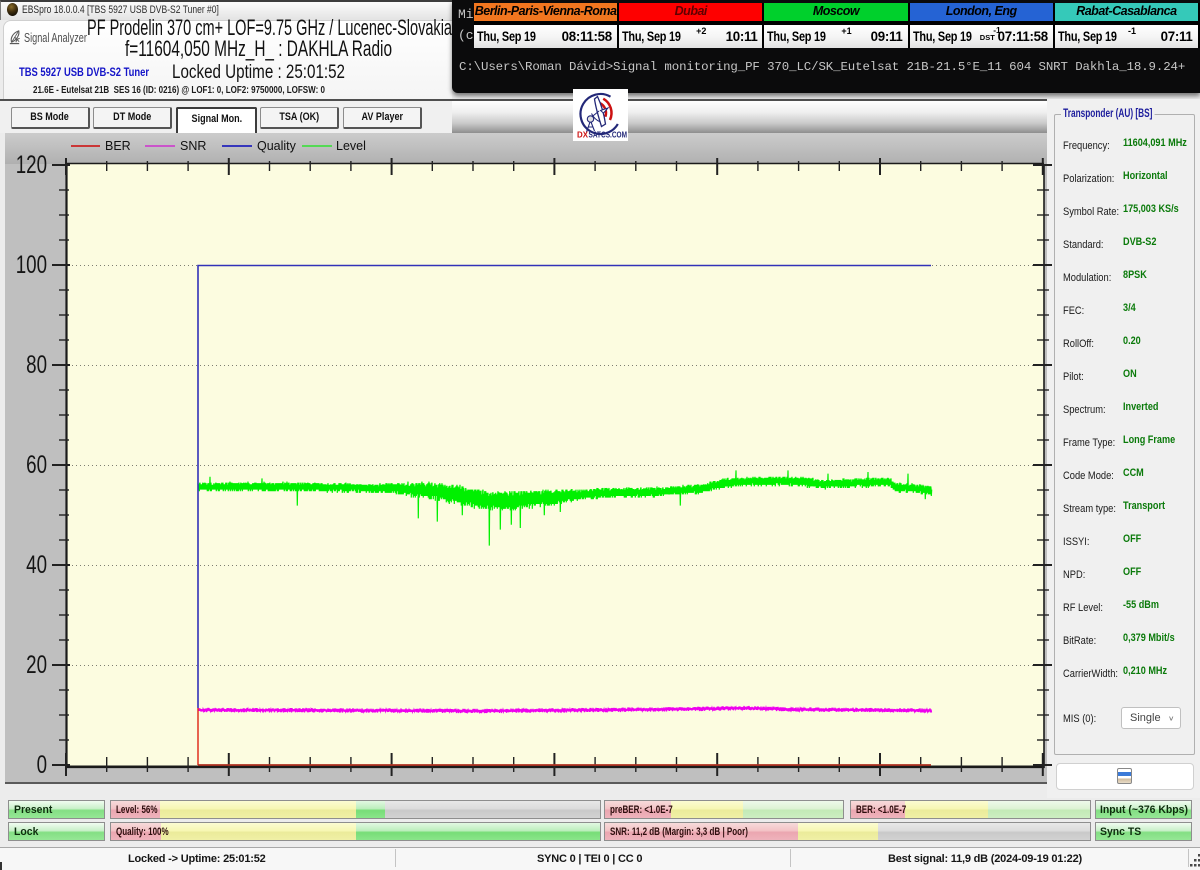 The width and height of the screenshot is (1200, 870). I want to click on svg-text: SATCS.COM, so click(608, 135).